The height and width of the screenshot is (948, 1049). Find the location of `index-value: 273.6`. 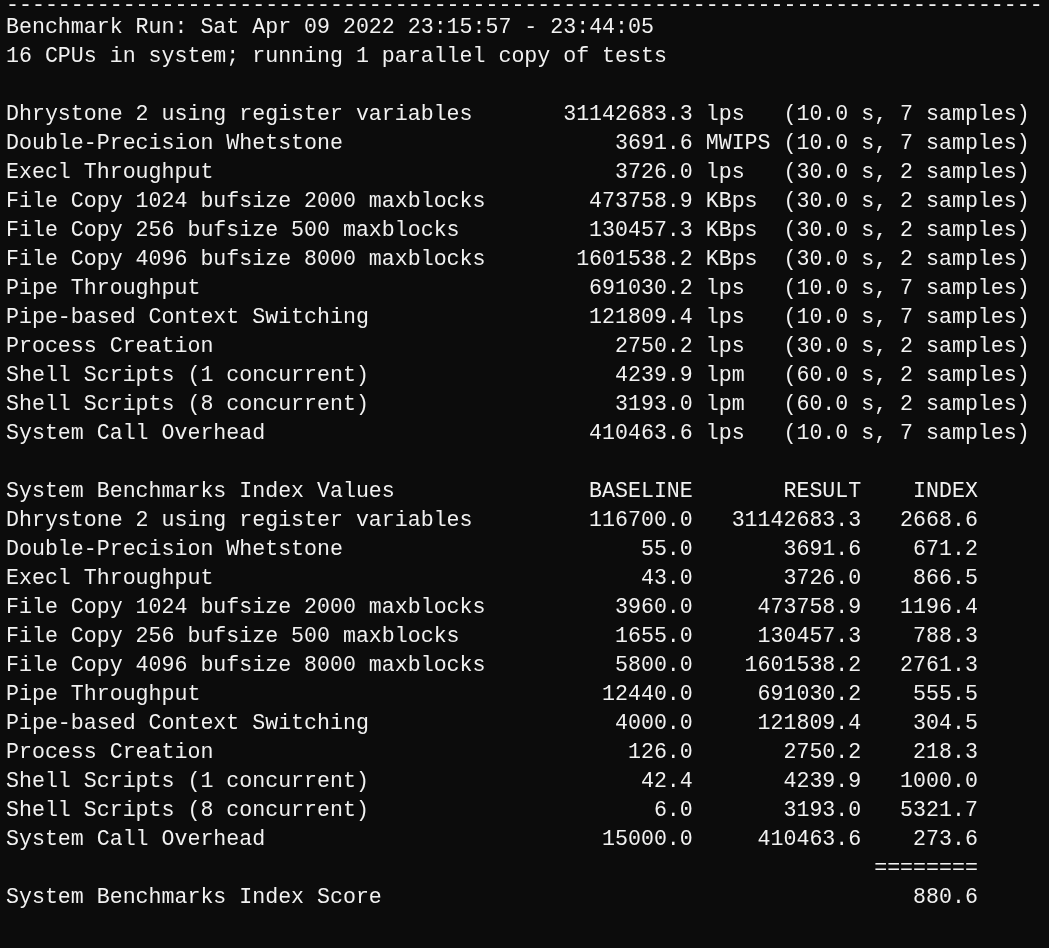

index-value: 273.6 is located at coordinates (945, 839).